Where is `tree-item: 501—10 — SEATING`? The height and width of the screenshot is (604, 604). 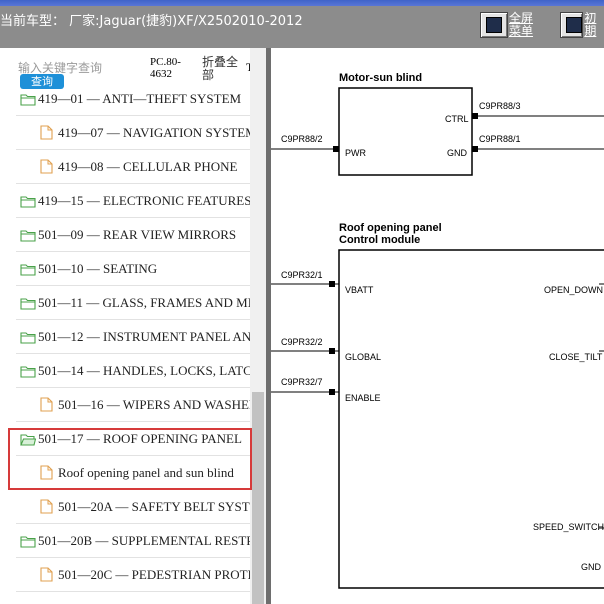
tree-item: 501—10 — SEATING is located at coordinates (125, 269).